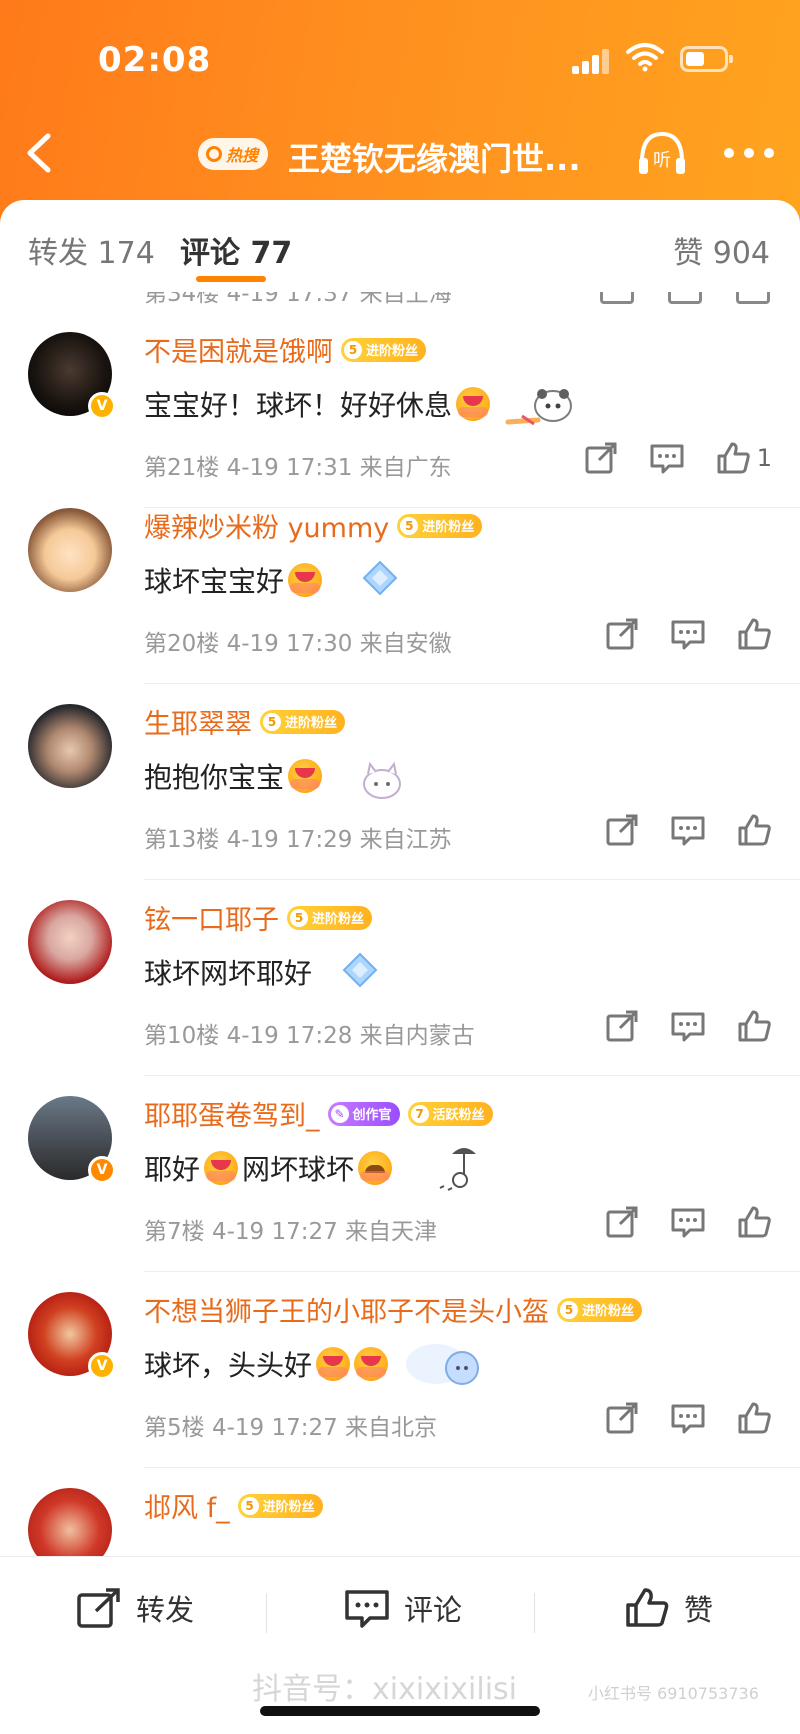 Image resolution: width=800 pixels, height=1734 pixels. What do you see at coordinates (400, 1512) in the screenshot?
I see `comment-item: 邶风 f_ 5 进阶粉丝` at bounding box center [400, 1512].